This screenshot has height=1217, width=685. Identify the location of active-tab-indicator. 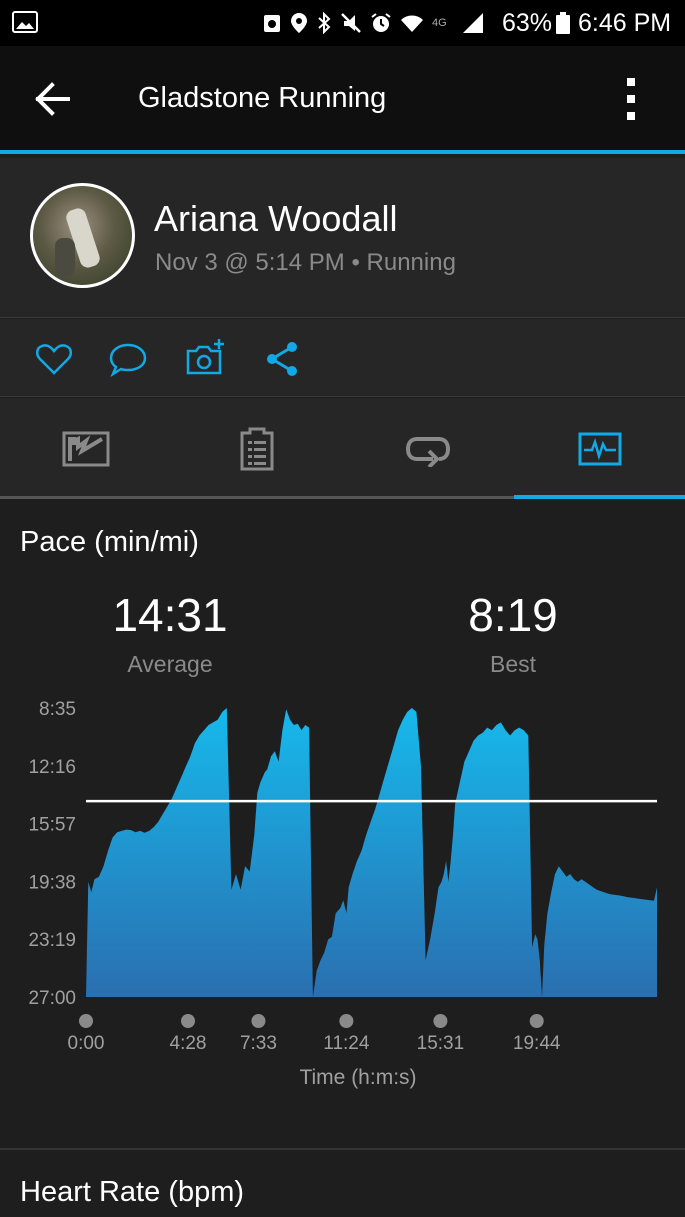
(599, 497).